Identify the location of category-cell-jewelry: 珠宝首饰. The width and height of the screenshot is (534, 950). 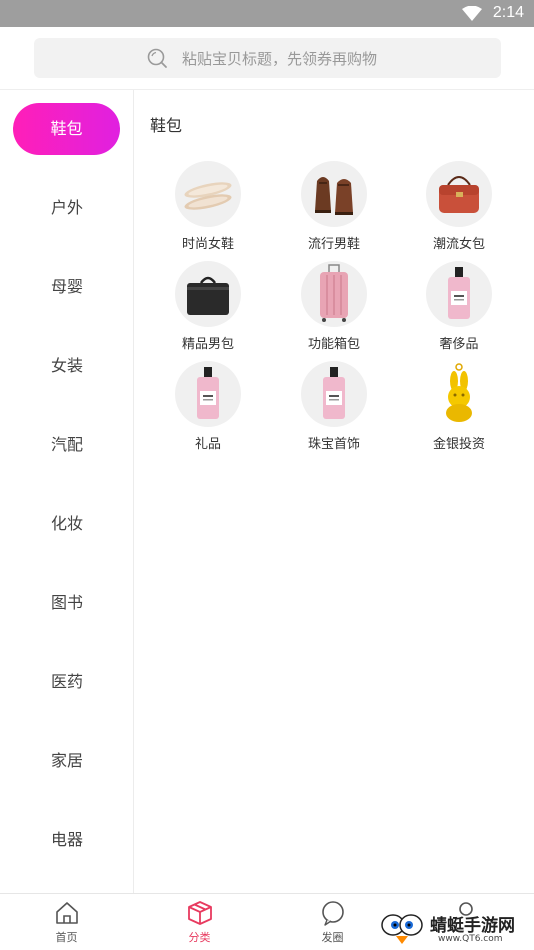
(334, 411).